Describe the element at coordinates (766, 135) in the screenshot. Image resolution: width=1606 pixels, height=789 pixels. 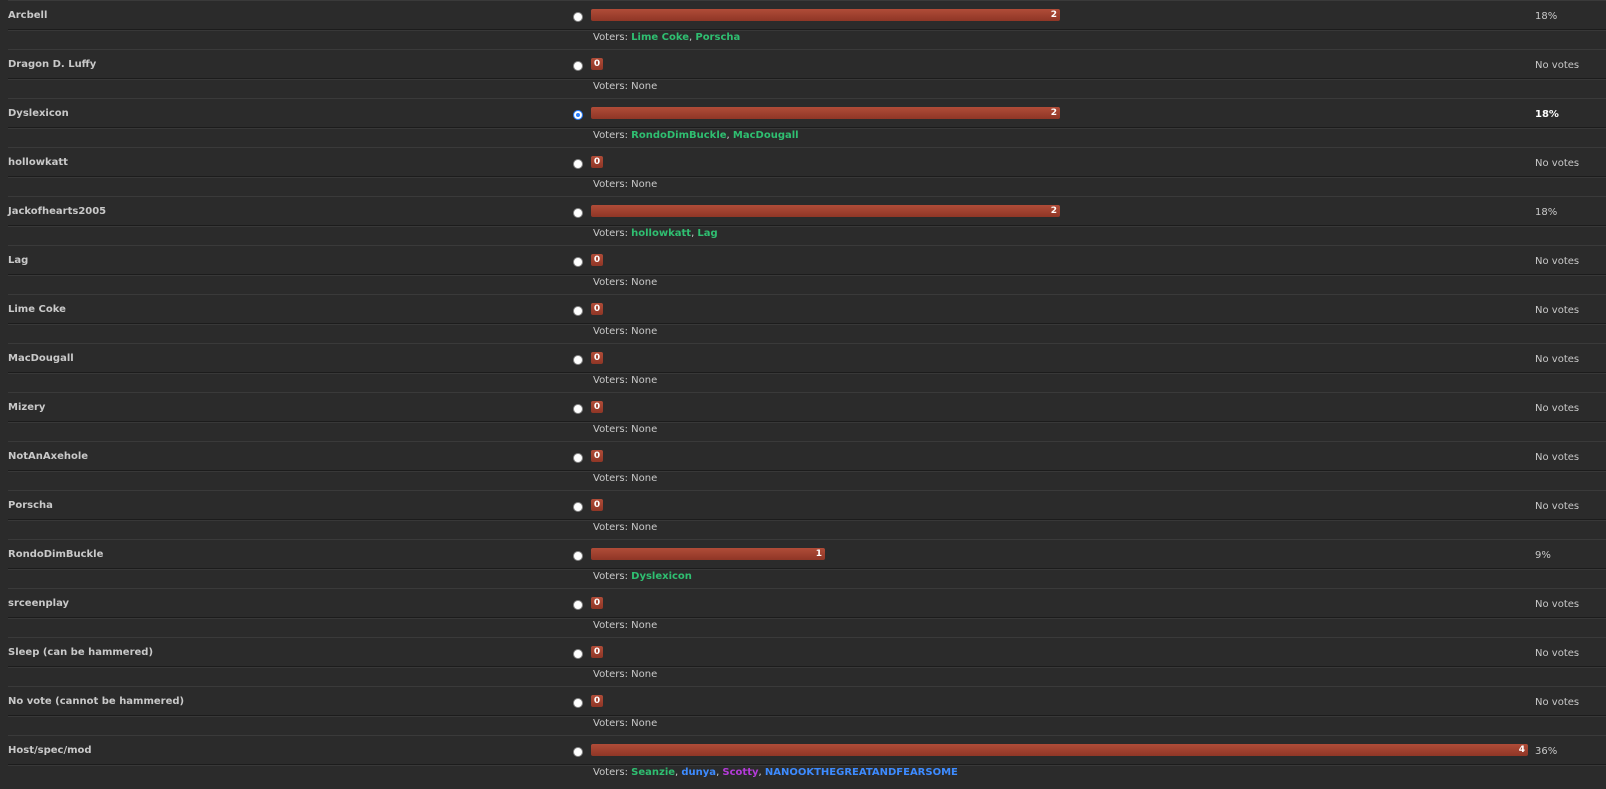
I see `voter-link: MacDougall` at that location.